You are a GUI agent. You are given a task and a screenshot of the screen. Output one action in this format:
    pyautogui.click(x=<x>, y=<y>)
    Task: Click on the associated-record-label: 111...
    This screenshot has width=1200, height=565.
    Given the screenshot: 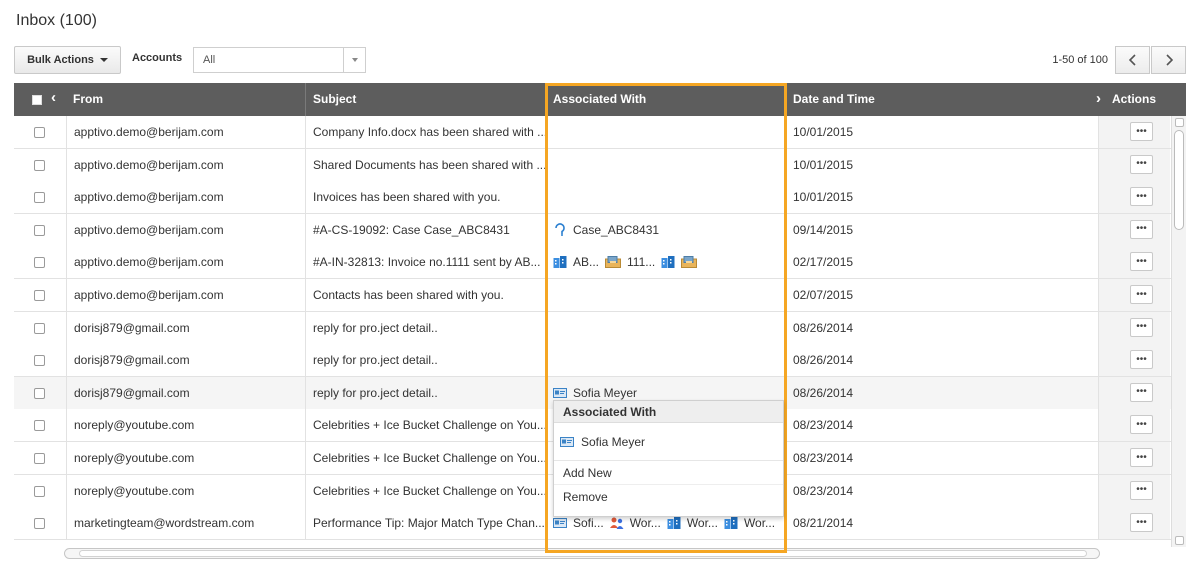 What is the action you would take?
    pyautogui.click(x=641, y=262)
    